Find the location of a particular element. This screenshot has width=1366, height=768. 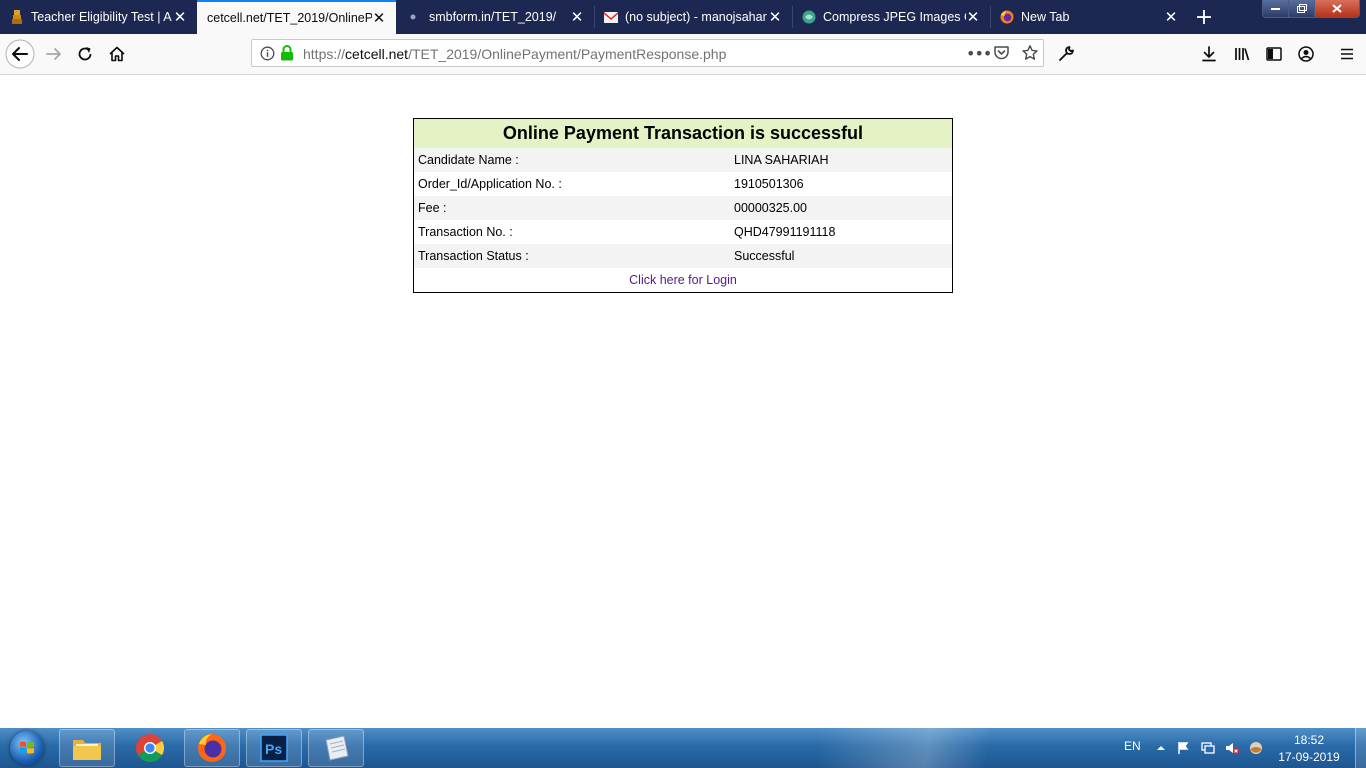

reload-icon is located at coordinates (85, 54).